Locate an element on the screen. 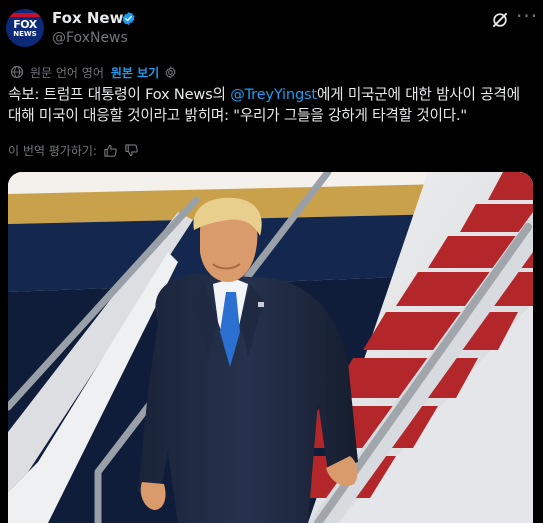 This screenshot has height=523, width=543. translation-bar: 원문 언어 영어 원본 보기 is located at coordinates (93, 72).